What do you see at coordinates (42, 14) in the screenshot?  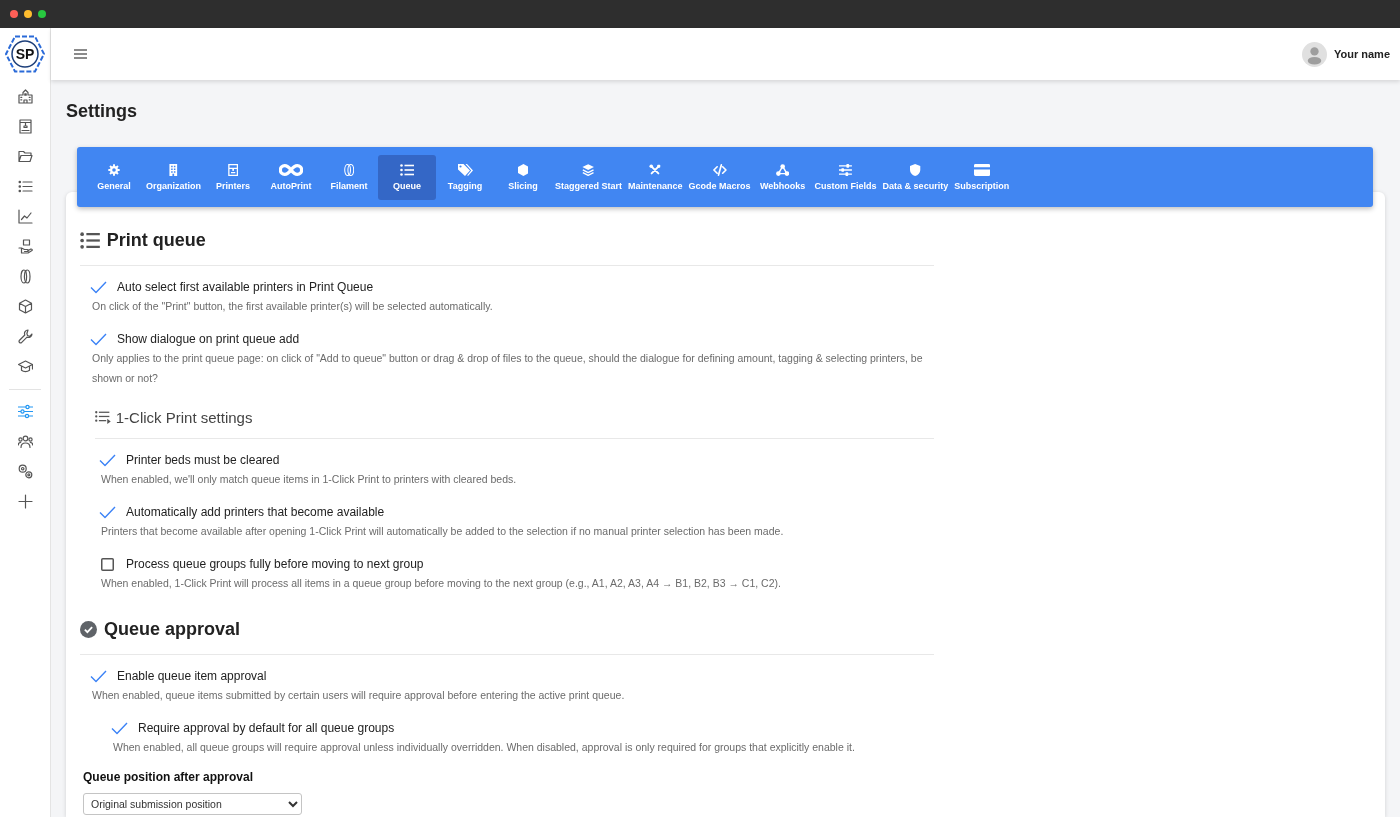 I see `maximize-window-button` at bounding box center [42, 14].